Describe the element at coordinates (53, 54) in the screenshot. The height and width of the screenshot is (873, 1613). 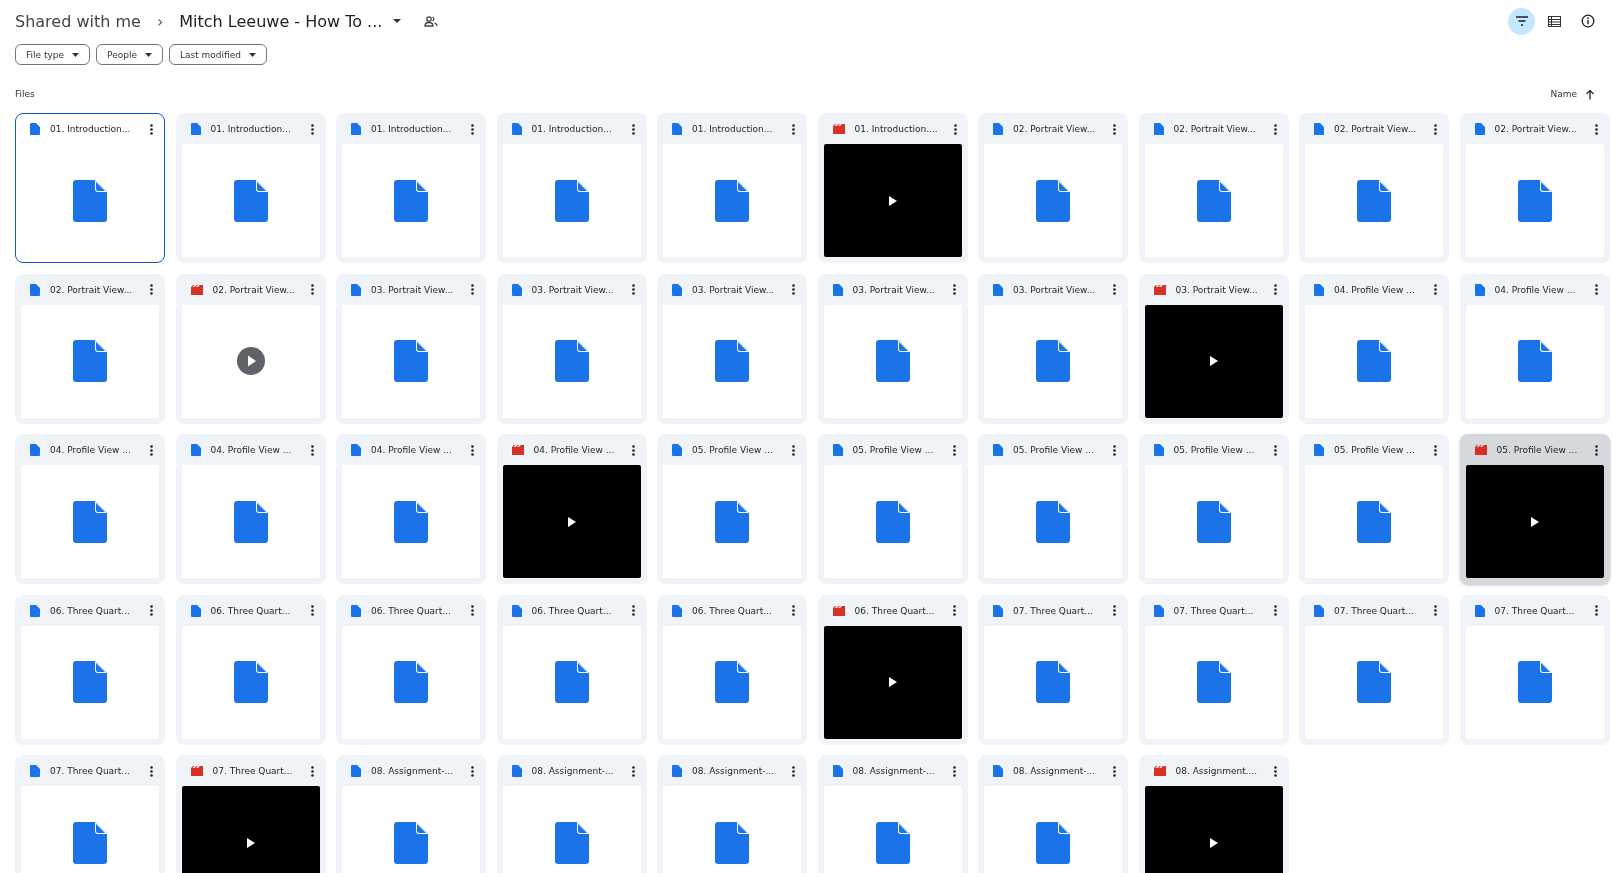
I see `filter-chip: File type` at that location.